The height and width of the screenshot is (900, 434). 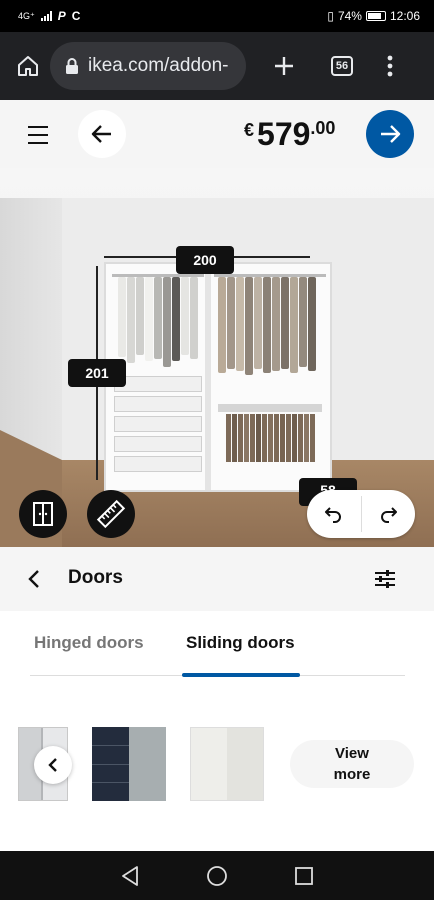 I want to click on ruler-icon, so click(x=111, y=514).